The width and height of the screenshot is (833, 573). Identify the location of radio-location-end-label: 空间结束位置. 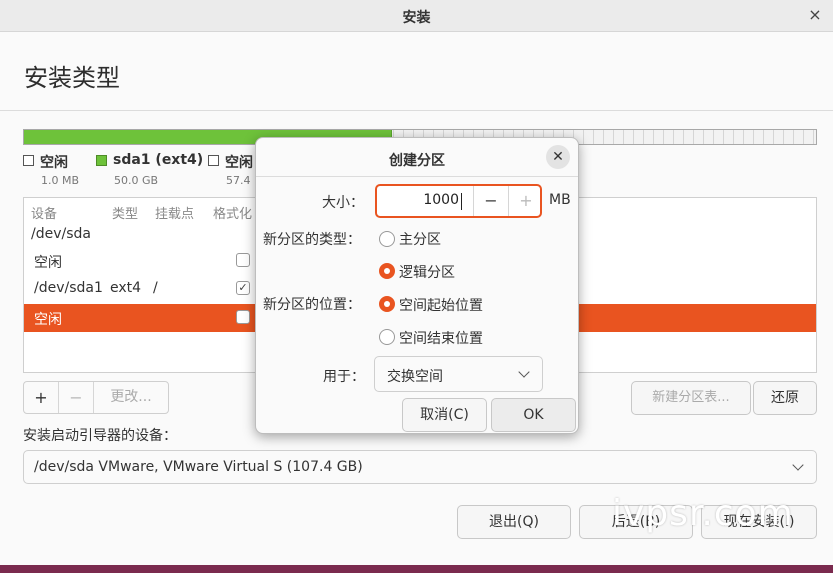
(441, 338).